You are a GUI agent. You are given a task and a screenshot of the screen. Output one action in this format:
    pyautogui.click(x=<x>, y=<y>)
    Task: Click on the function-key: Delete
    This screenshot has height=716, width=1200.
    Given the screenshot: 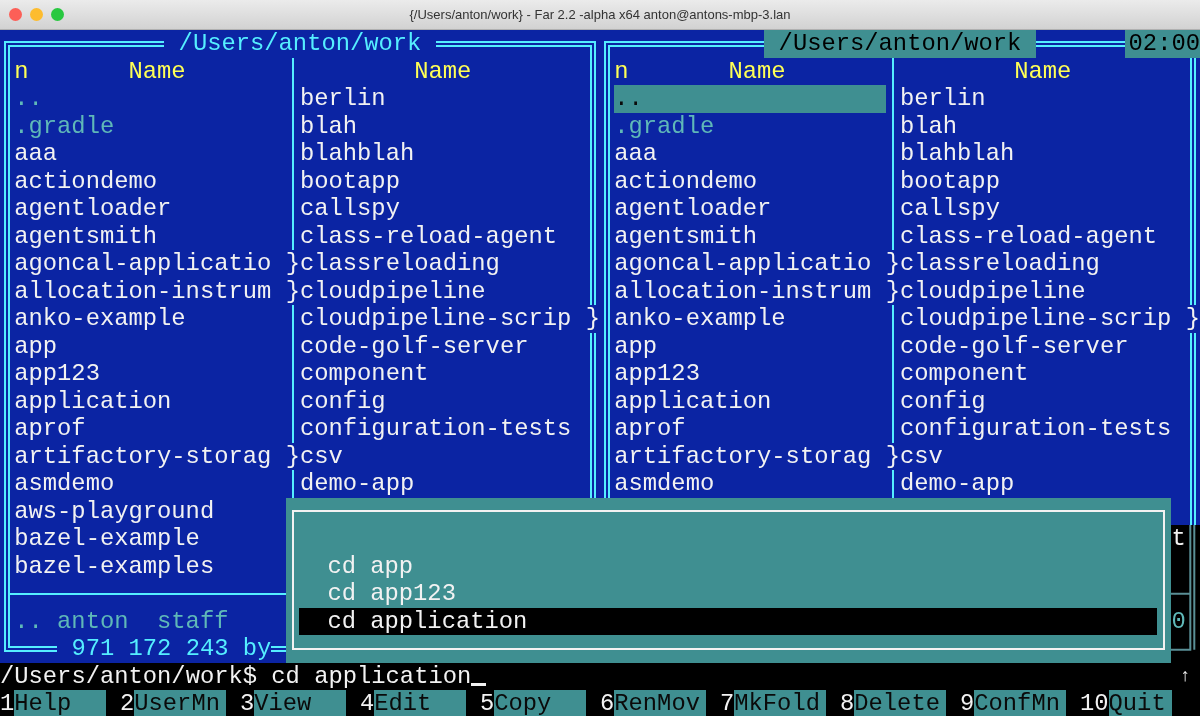 What is the action you would take?
    pyautogui.click(x=900, y=703)
    